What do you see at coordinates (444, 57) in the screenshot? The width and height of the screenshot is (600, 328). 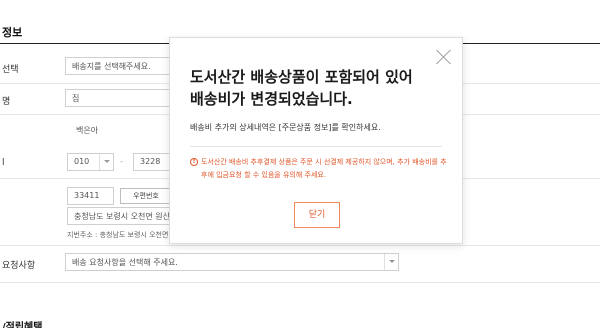 I see `close-icon` at bounding box center [444, 57].